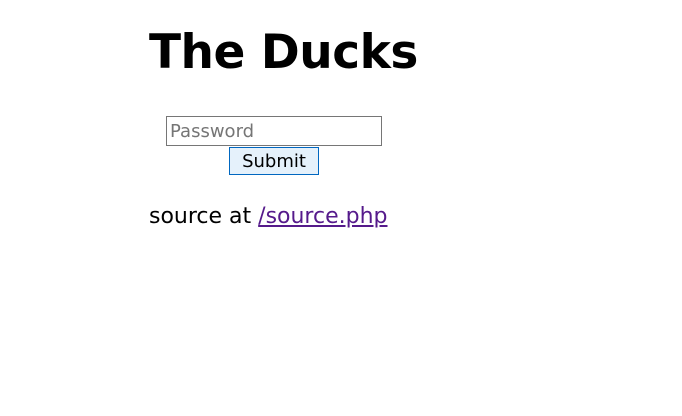  I want to click on source-link: /source.php, so click(322, 216).